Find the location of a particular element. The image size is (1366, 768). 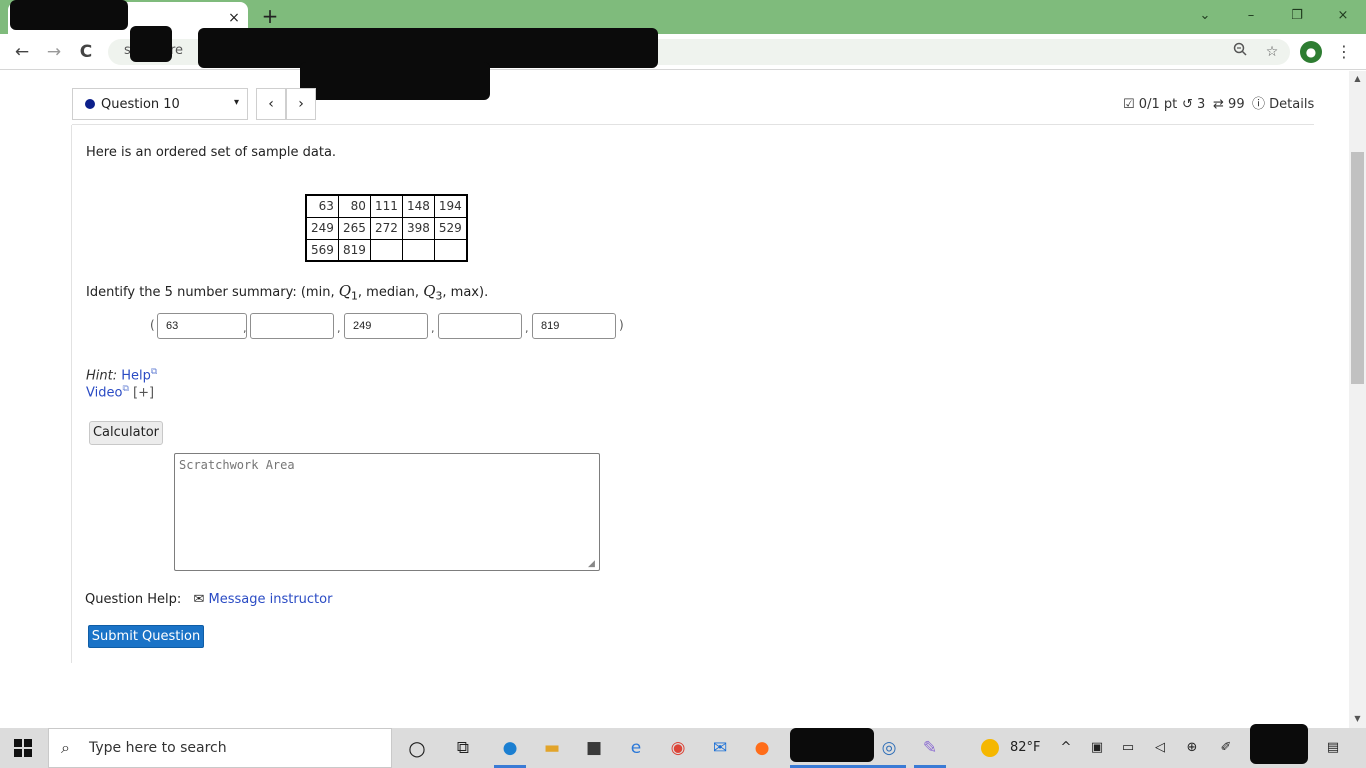

forward-button: → is located at coordinates (54, 52).